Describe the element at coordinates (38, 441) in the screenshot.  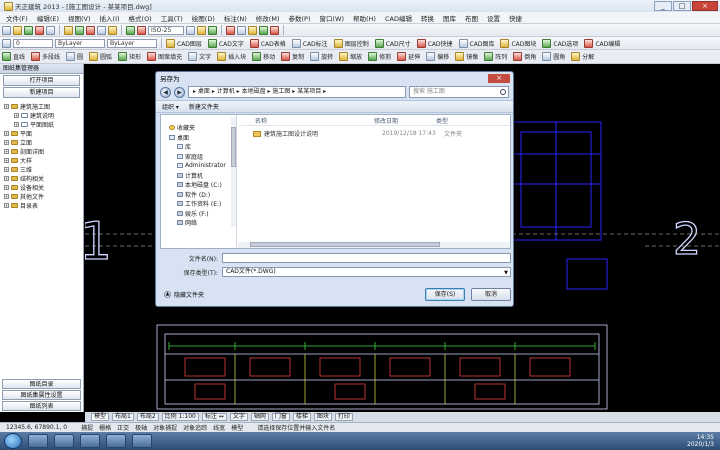
I see `taskbar-explorer-icon` at that location.